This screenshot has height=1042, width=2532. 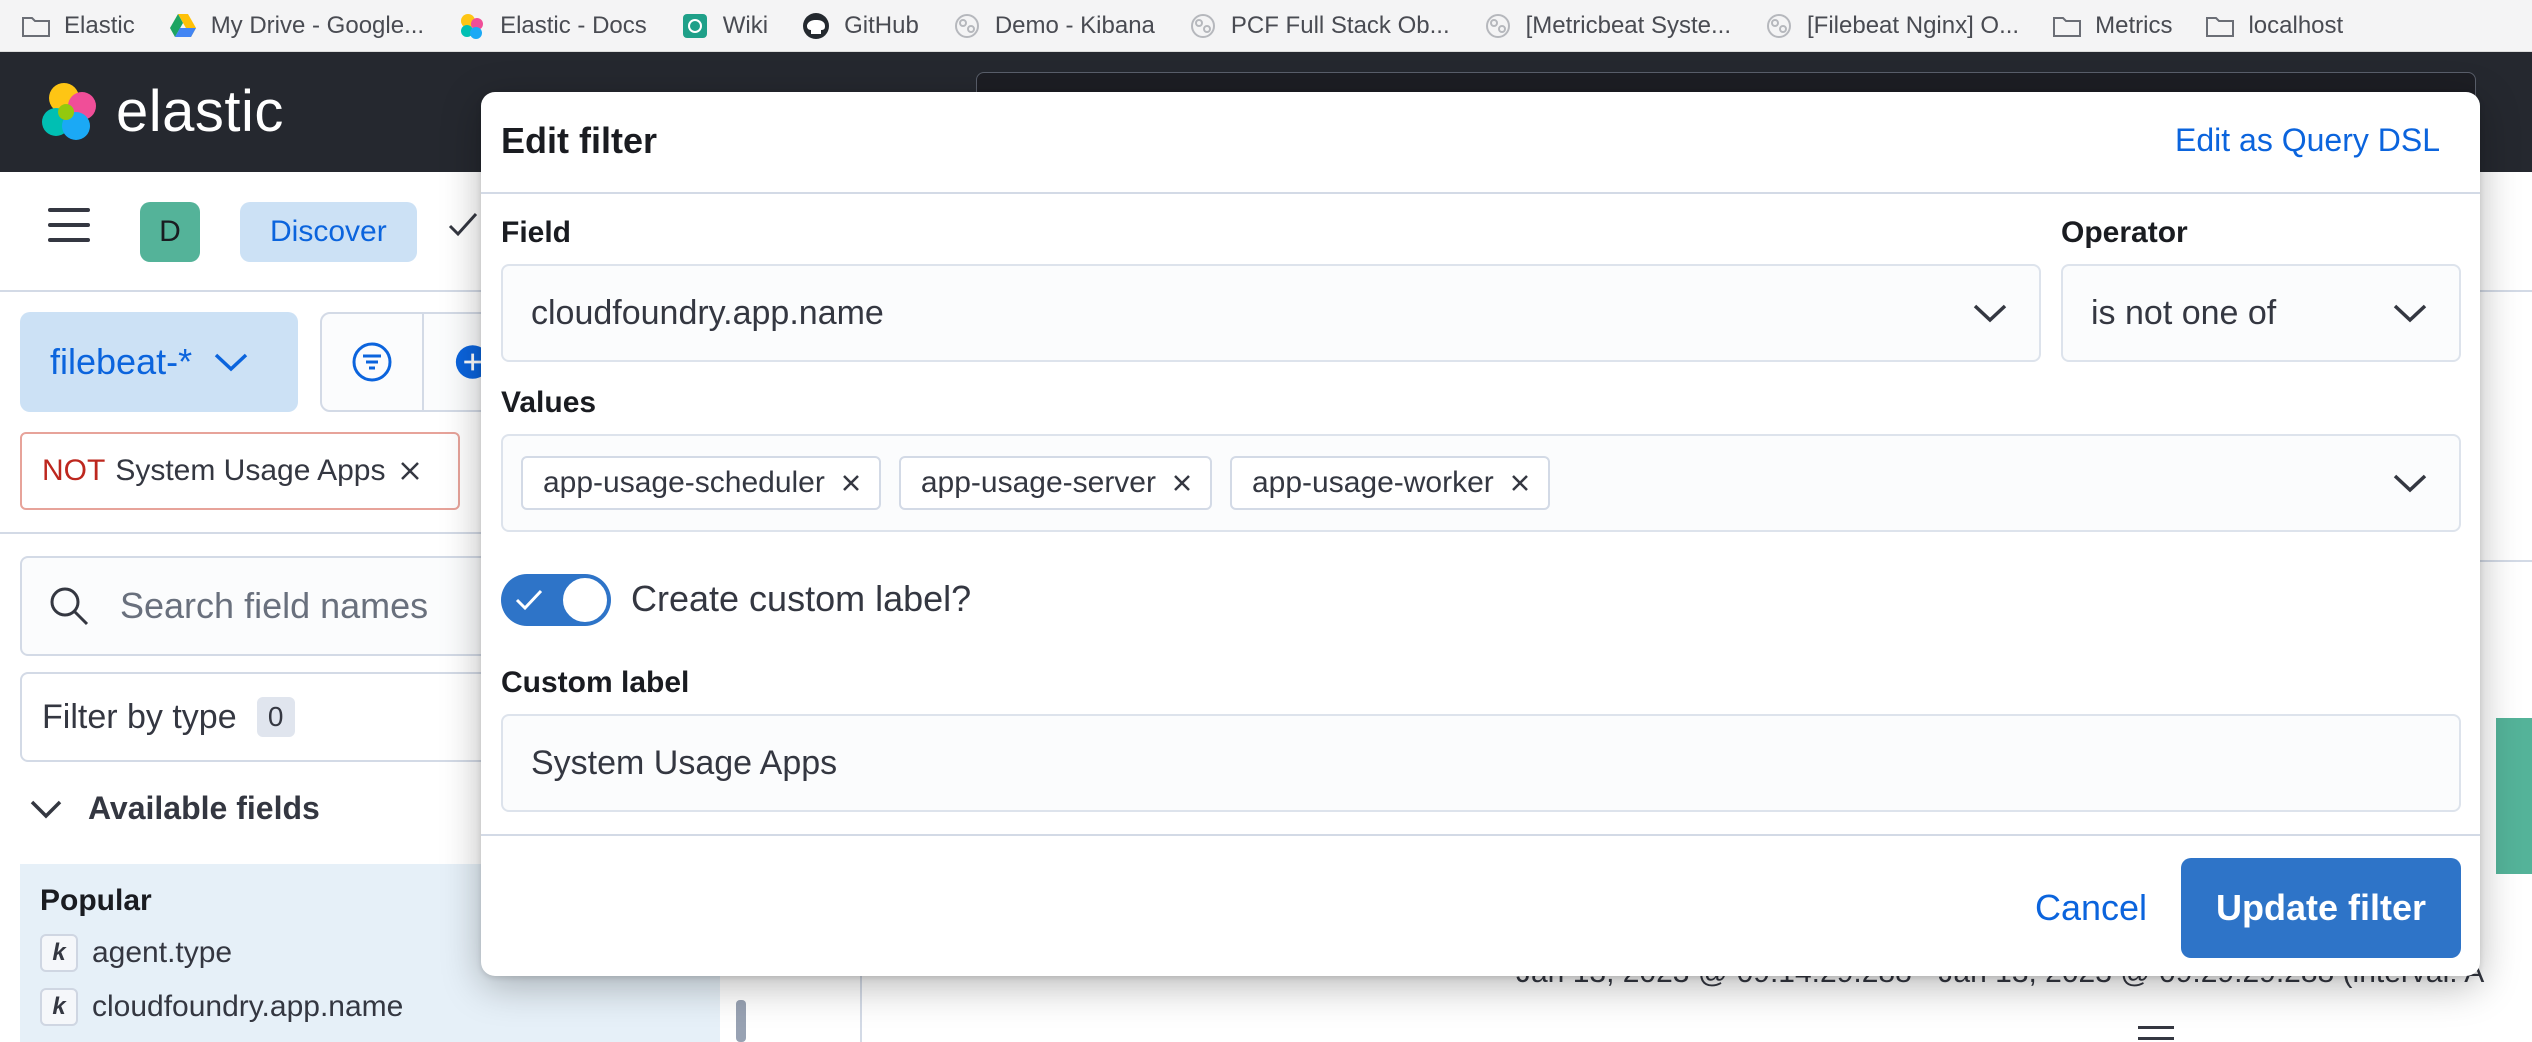 I want to click on popover-arrow, so click(x=471, y=470).